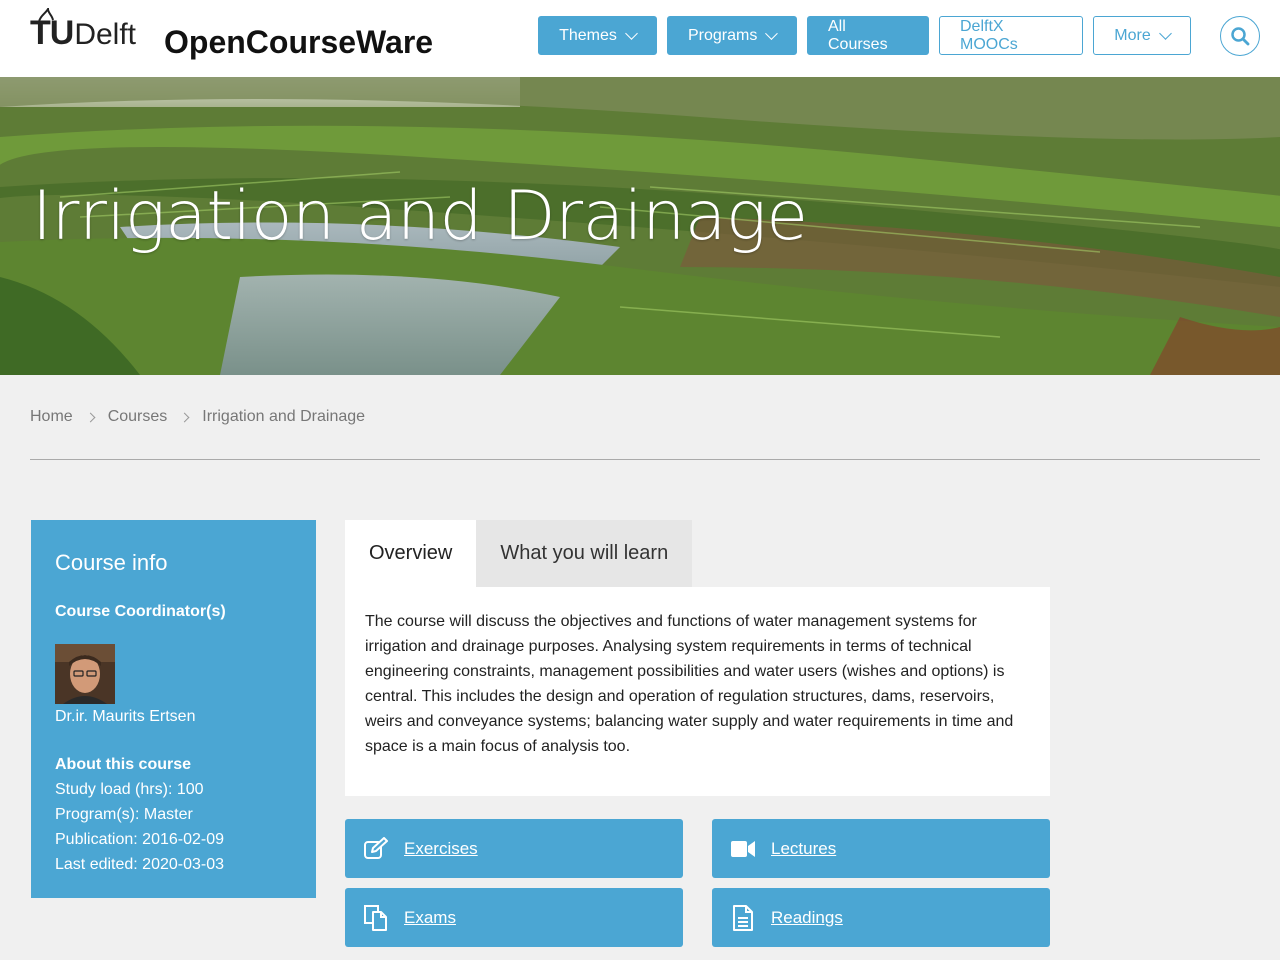  Describe the element at coordinates (743, 917) in the screenshot. I see `document-text-icon` at that location.